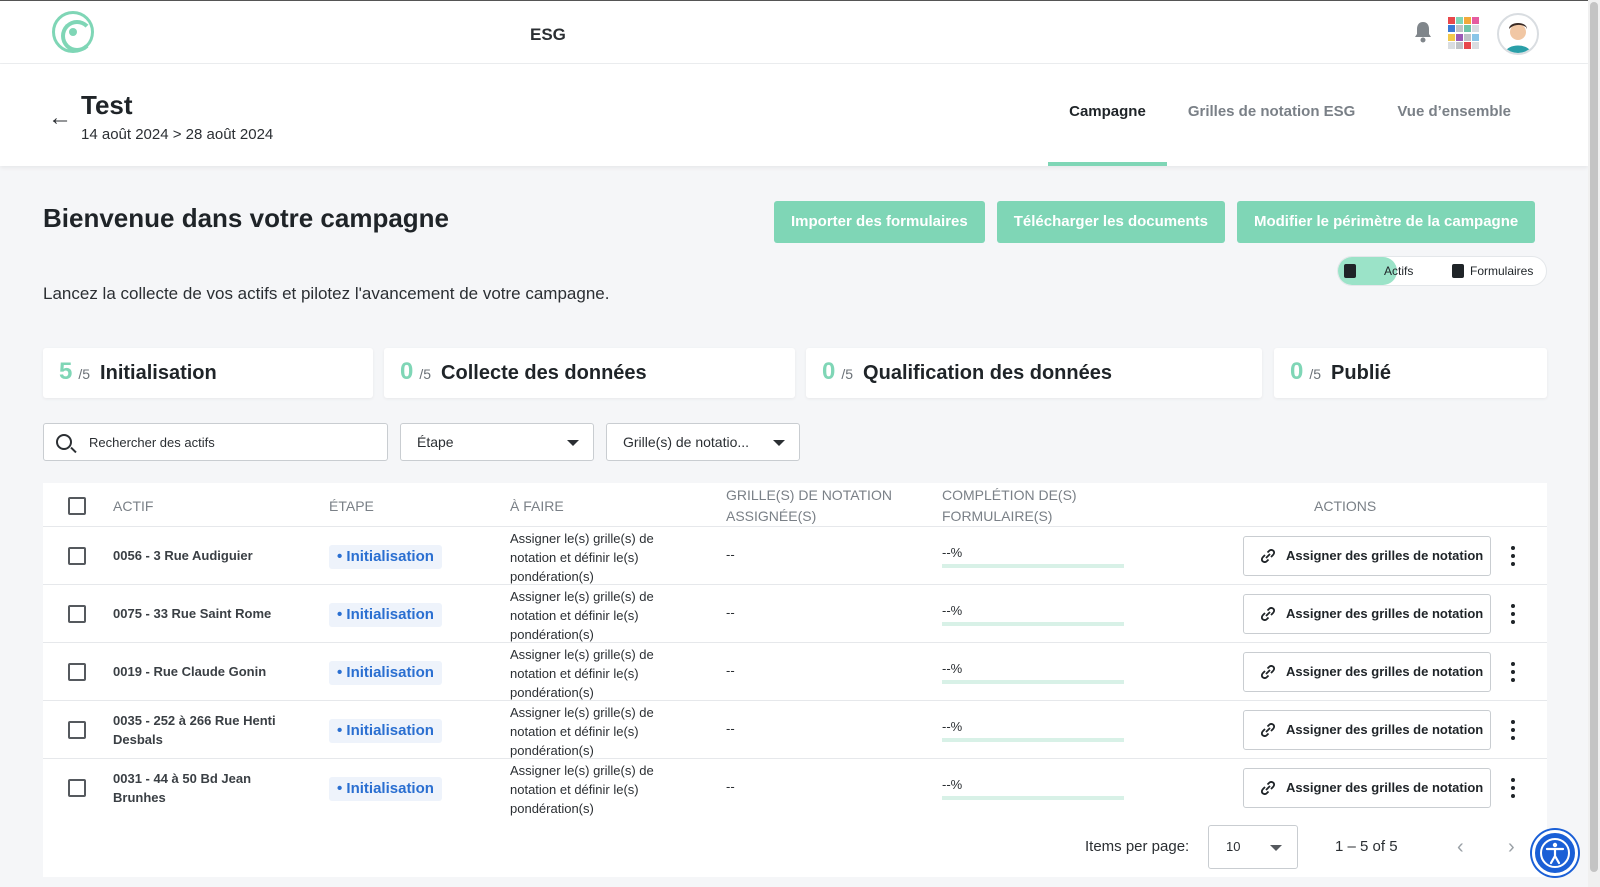  Describe the element at coordinates (208, 613) in the screenshot. I see `asset-name: 0075 - 33 Rue Saint Rome` at that location.